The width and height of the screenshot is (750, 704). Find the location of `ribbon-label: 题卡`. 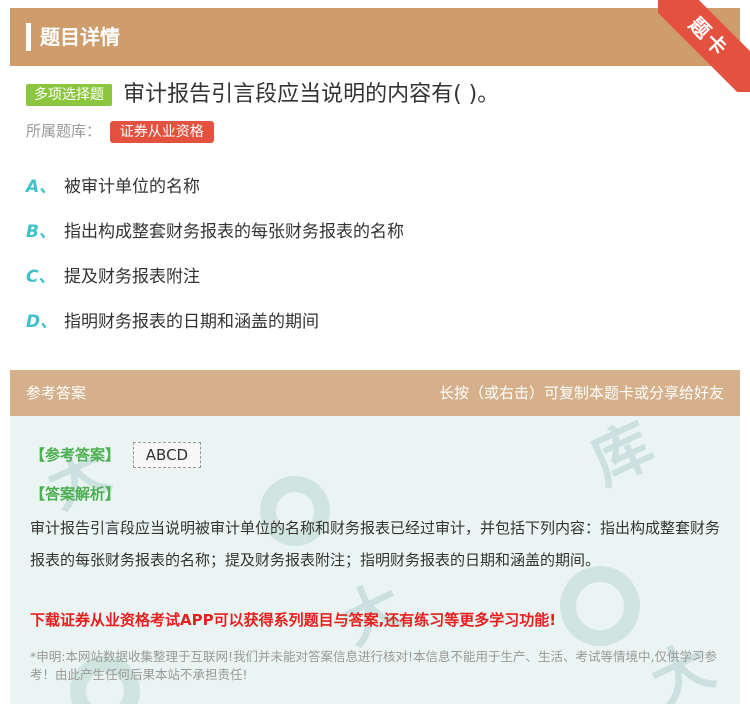

ribbon-label: 题卡 is located at coordinates (704, 46).